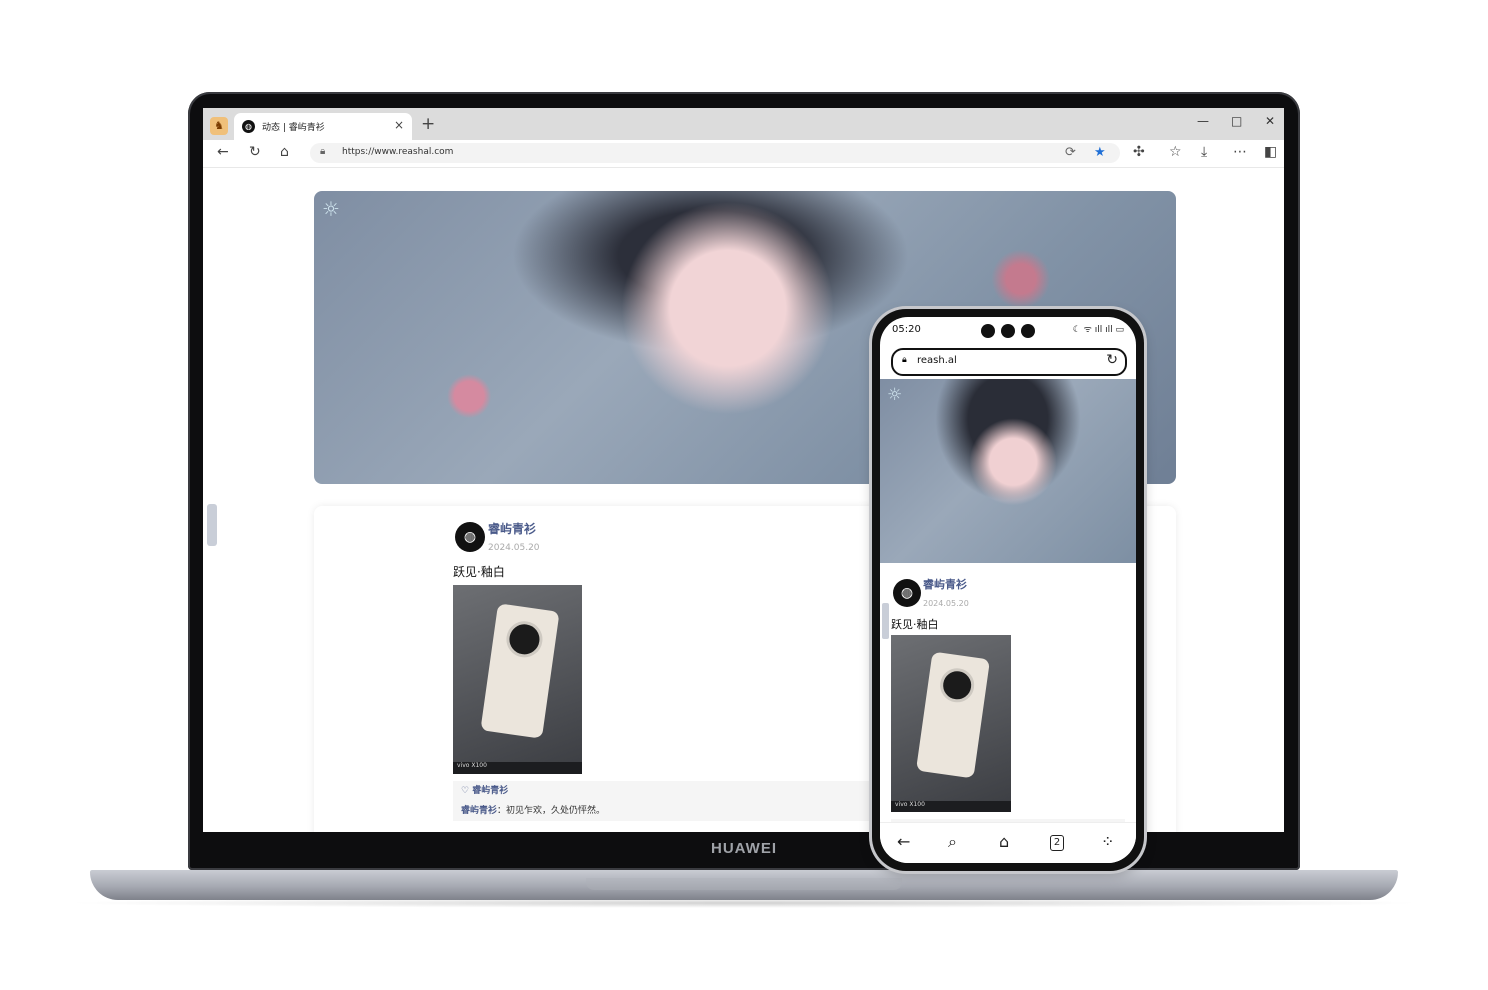 Image resolution: width=1488 pixels, height=990 pixels. Describe the element at coordinates (743, 124) in the screenshot. I see `tab-bar: ♞ ◍ 动态 | 睿屿青衫 × + — □ ✕` at that location.